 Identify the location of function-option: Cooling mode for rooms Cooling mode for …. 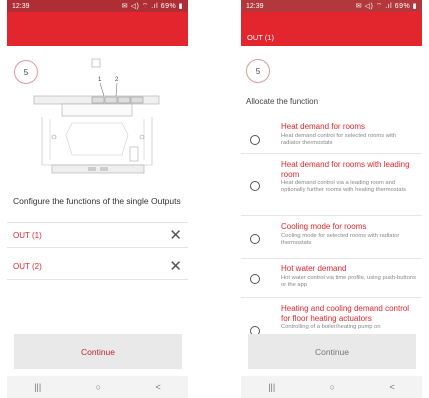
(331, 237).